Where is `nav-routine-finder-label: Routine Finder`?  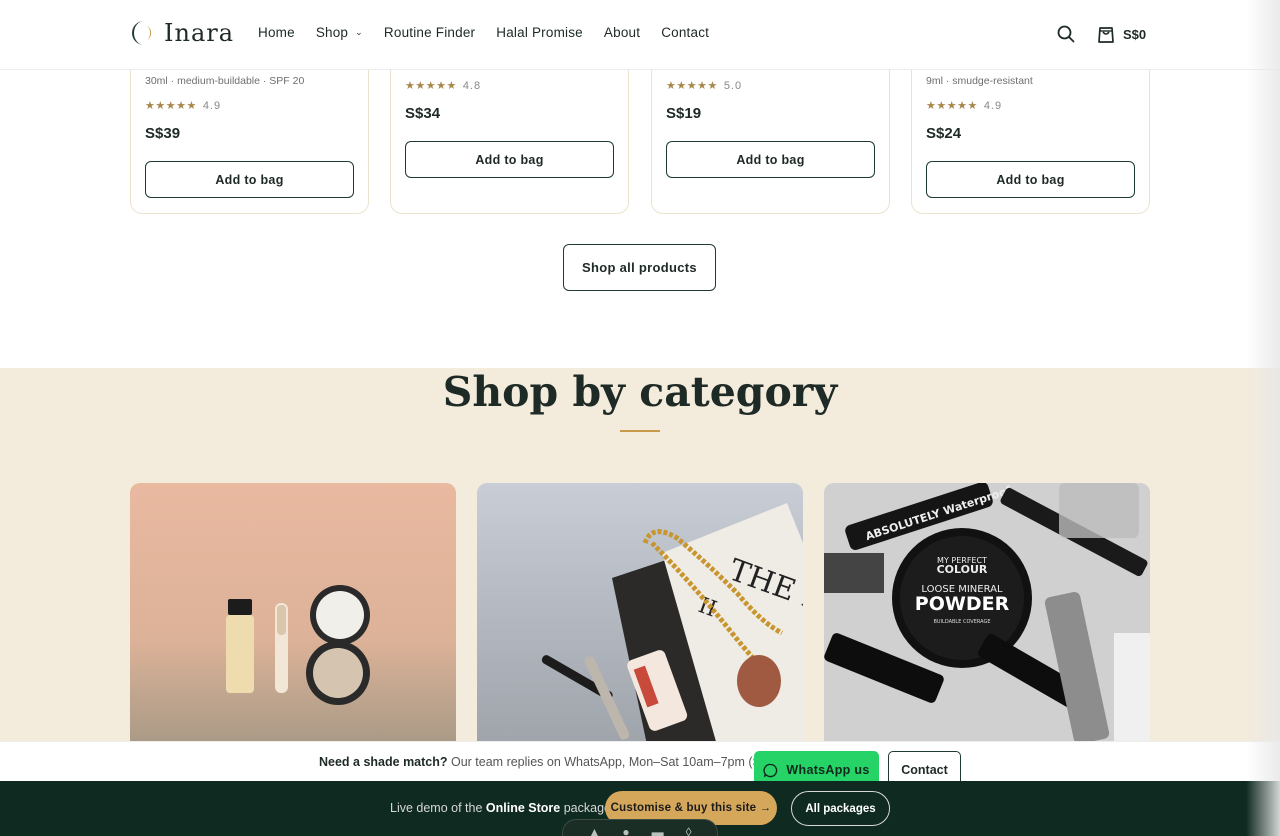 nav-routine-finder-label: Routine Finder is located at coordinates (429, 32).